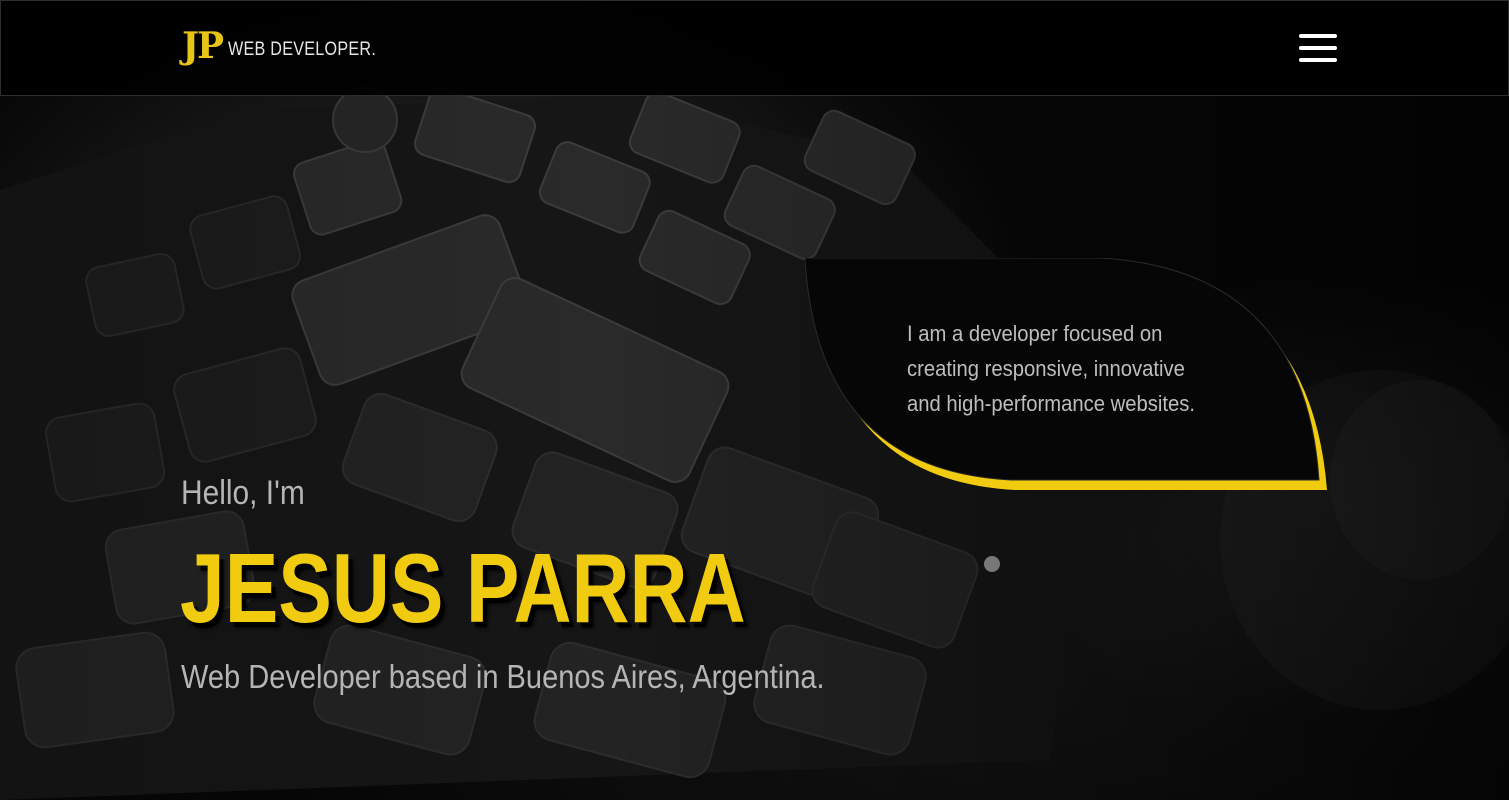 The width and height of the screenshot is (1509, 800). What do you see at coordinates (1046, 368) in the screenshot?
I see `intro-line-2: creating responsive, innovative` at bounding box center [1046, 368].